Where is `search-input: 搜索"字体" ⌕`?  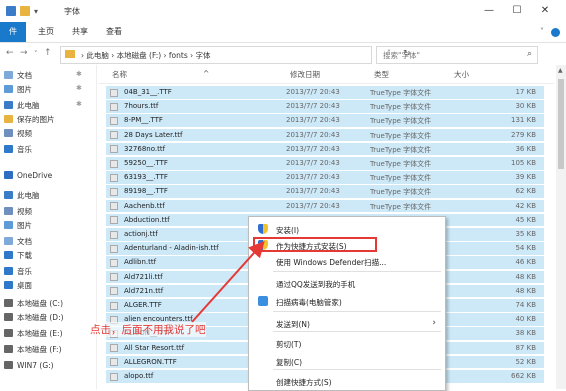
search-input: 搜索"字体" ⌕ is located at coordinates (457, 55).